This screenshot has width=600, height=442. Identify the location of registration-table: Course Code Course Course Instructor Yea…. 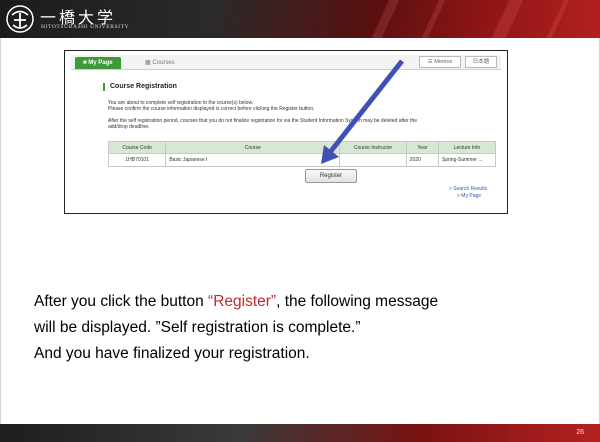
(302, 154).